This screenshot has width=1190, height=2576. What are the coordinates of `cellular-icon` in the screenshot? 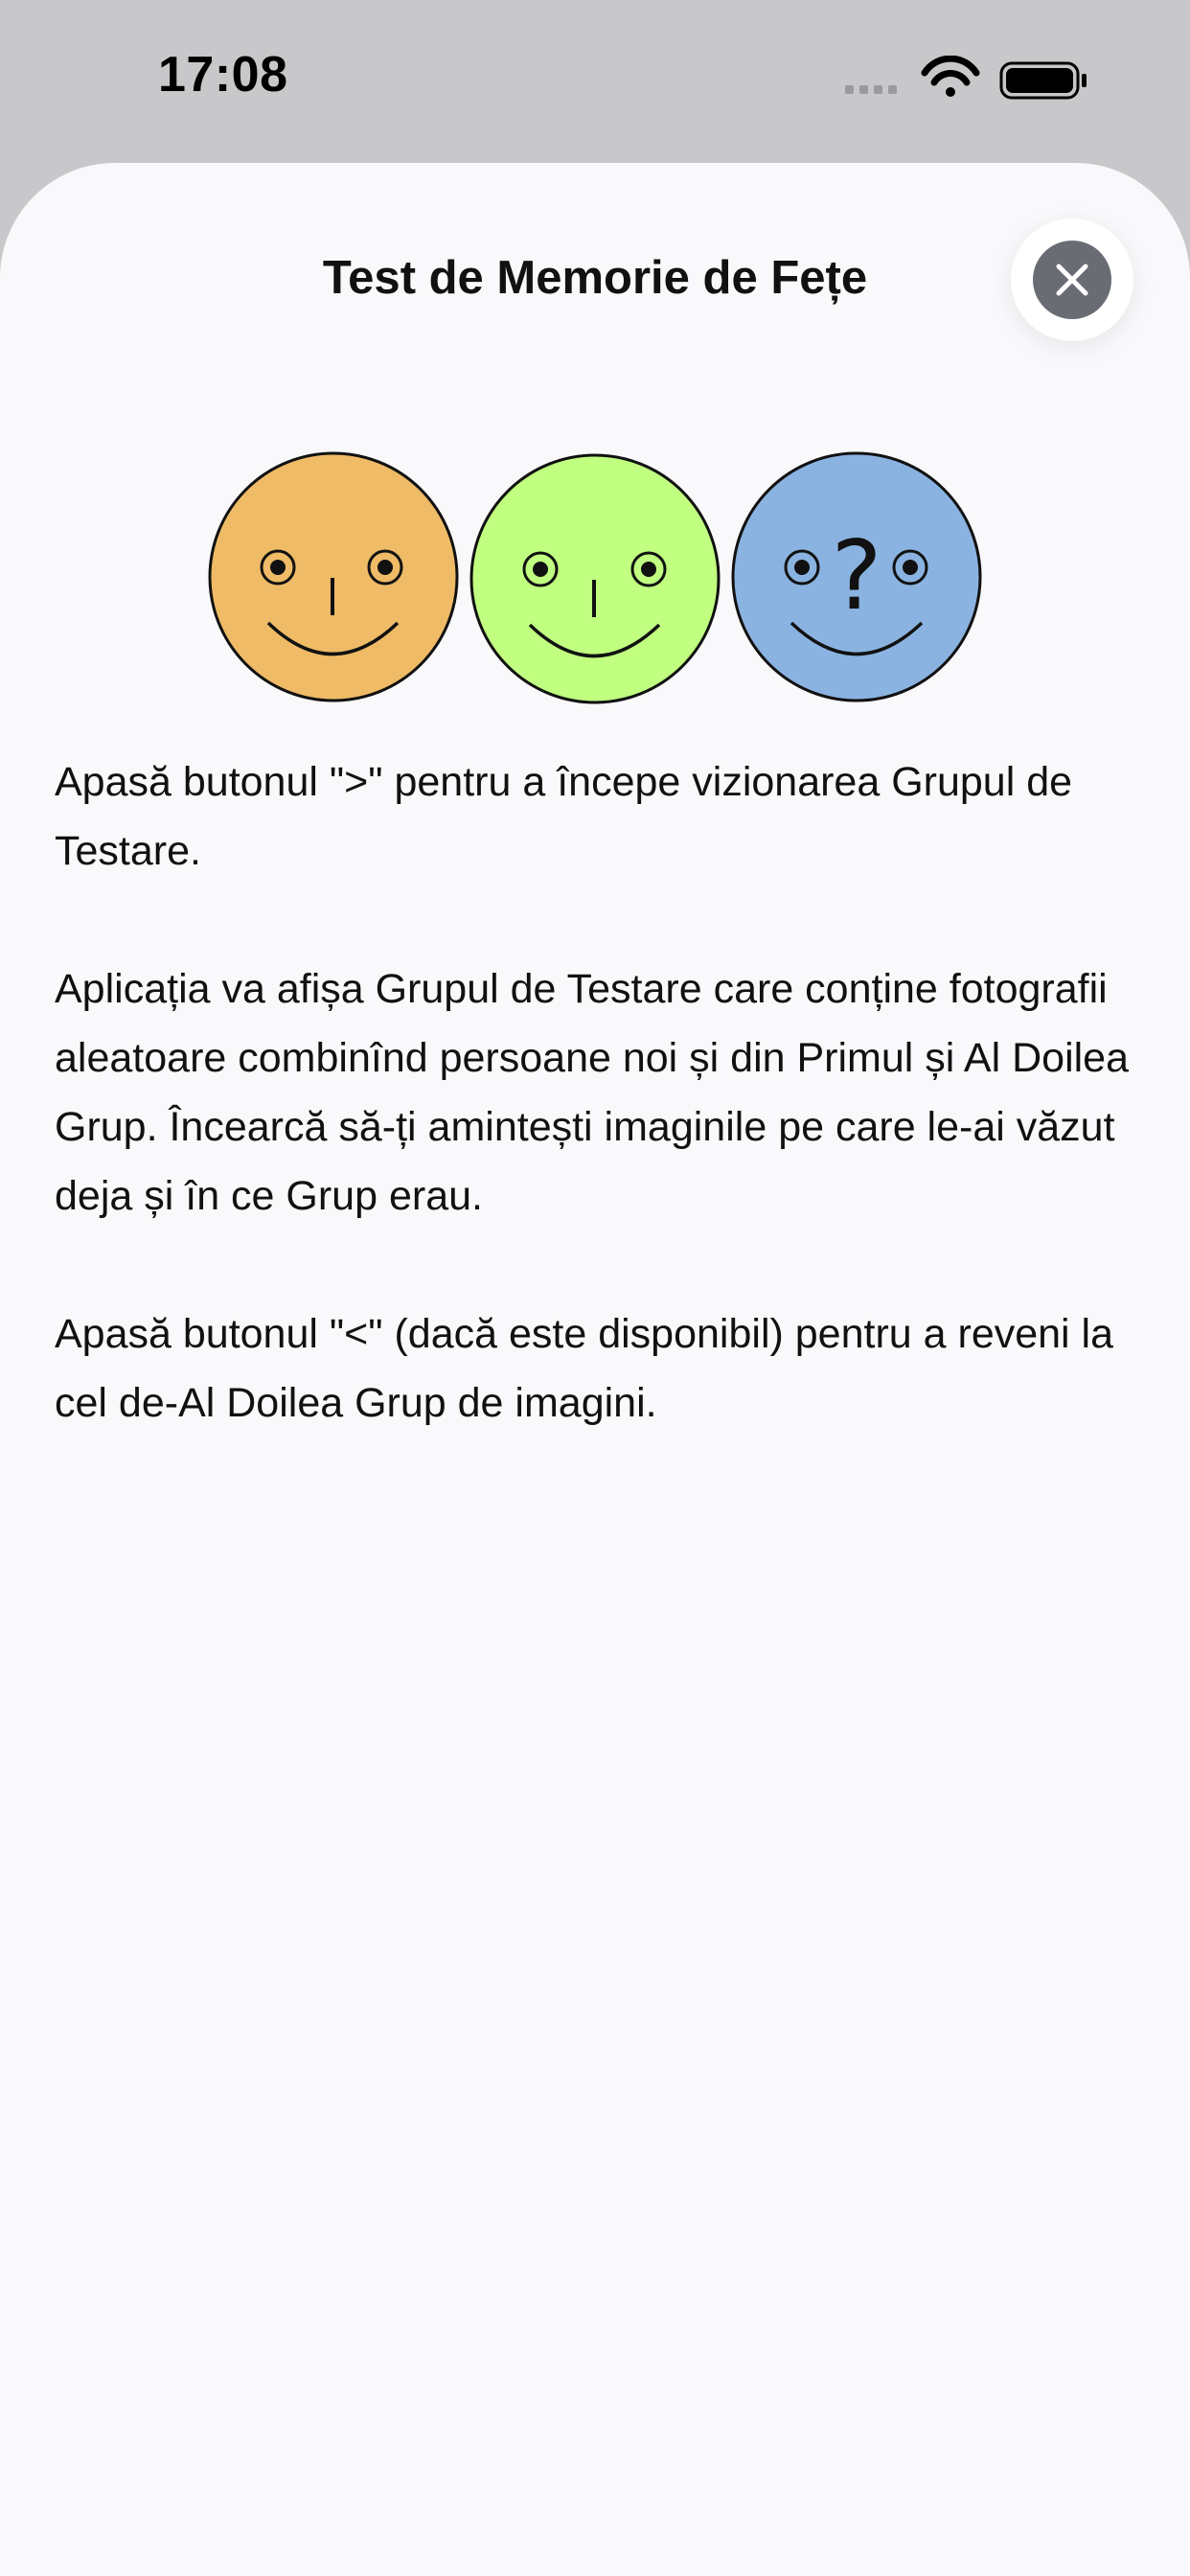 It's located at (871, 89).